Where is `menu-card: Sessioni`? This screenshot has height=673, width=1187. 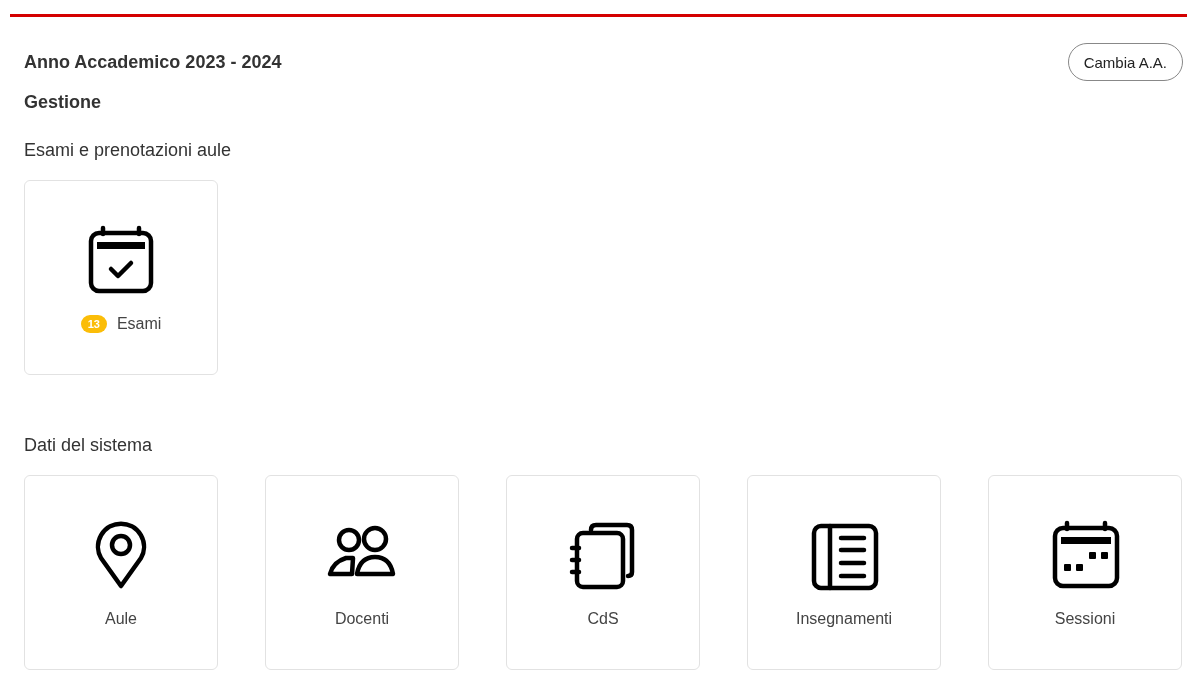 menu-card: Sessioni is located at coordinates (1085, 572).